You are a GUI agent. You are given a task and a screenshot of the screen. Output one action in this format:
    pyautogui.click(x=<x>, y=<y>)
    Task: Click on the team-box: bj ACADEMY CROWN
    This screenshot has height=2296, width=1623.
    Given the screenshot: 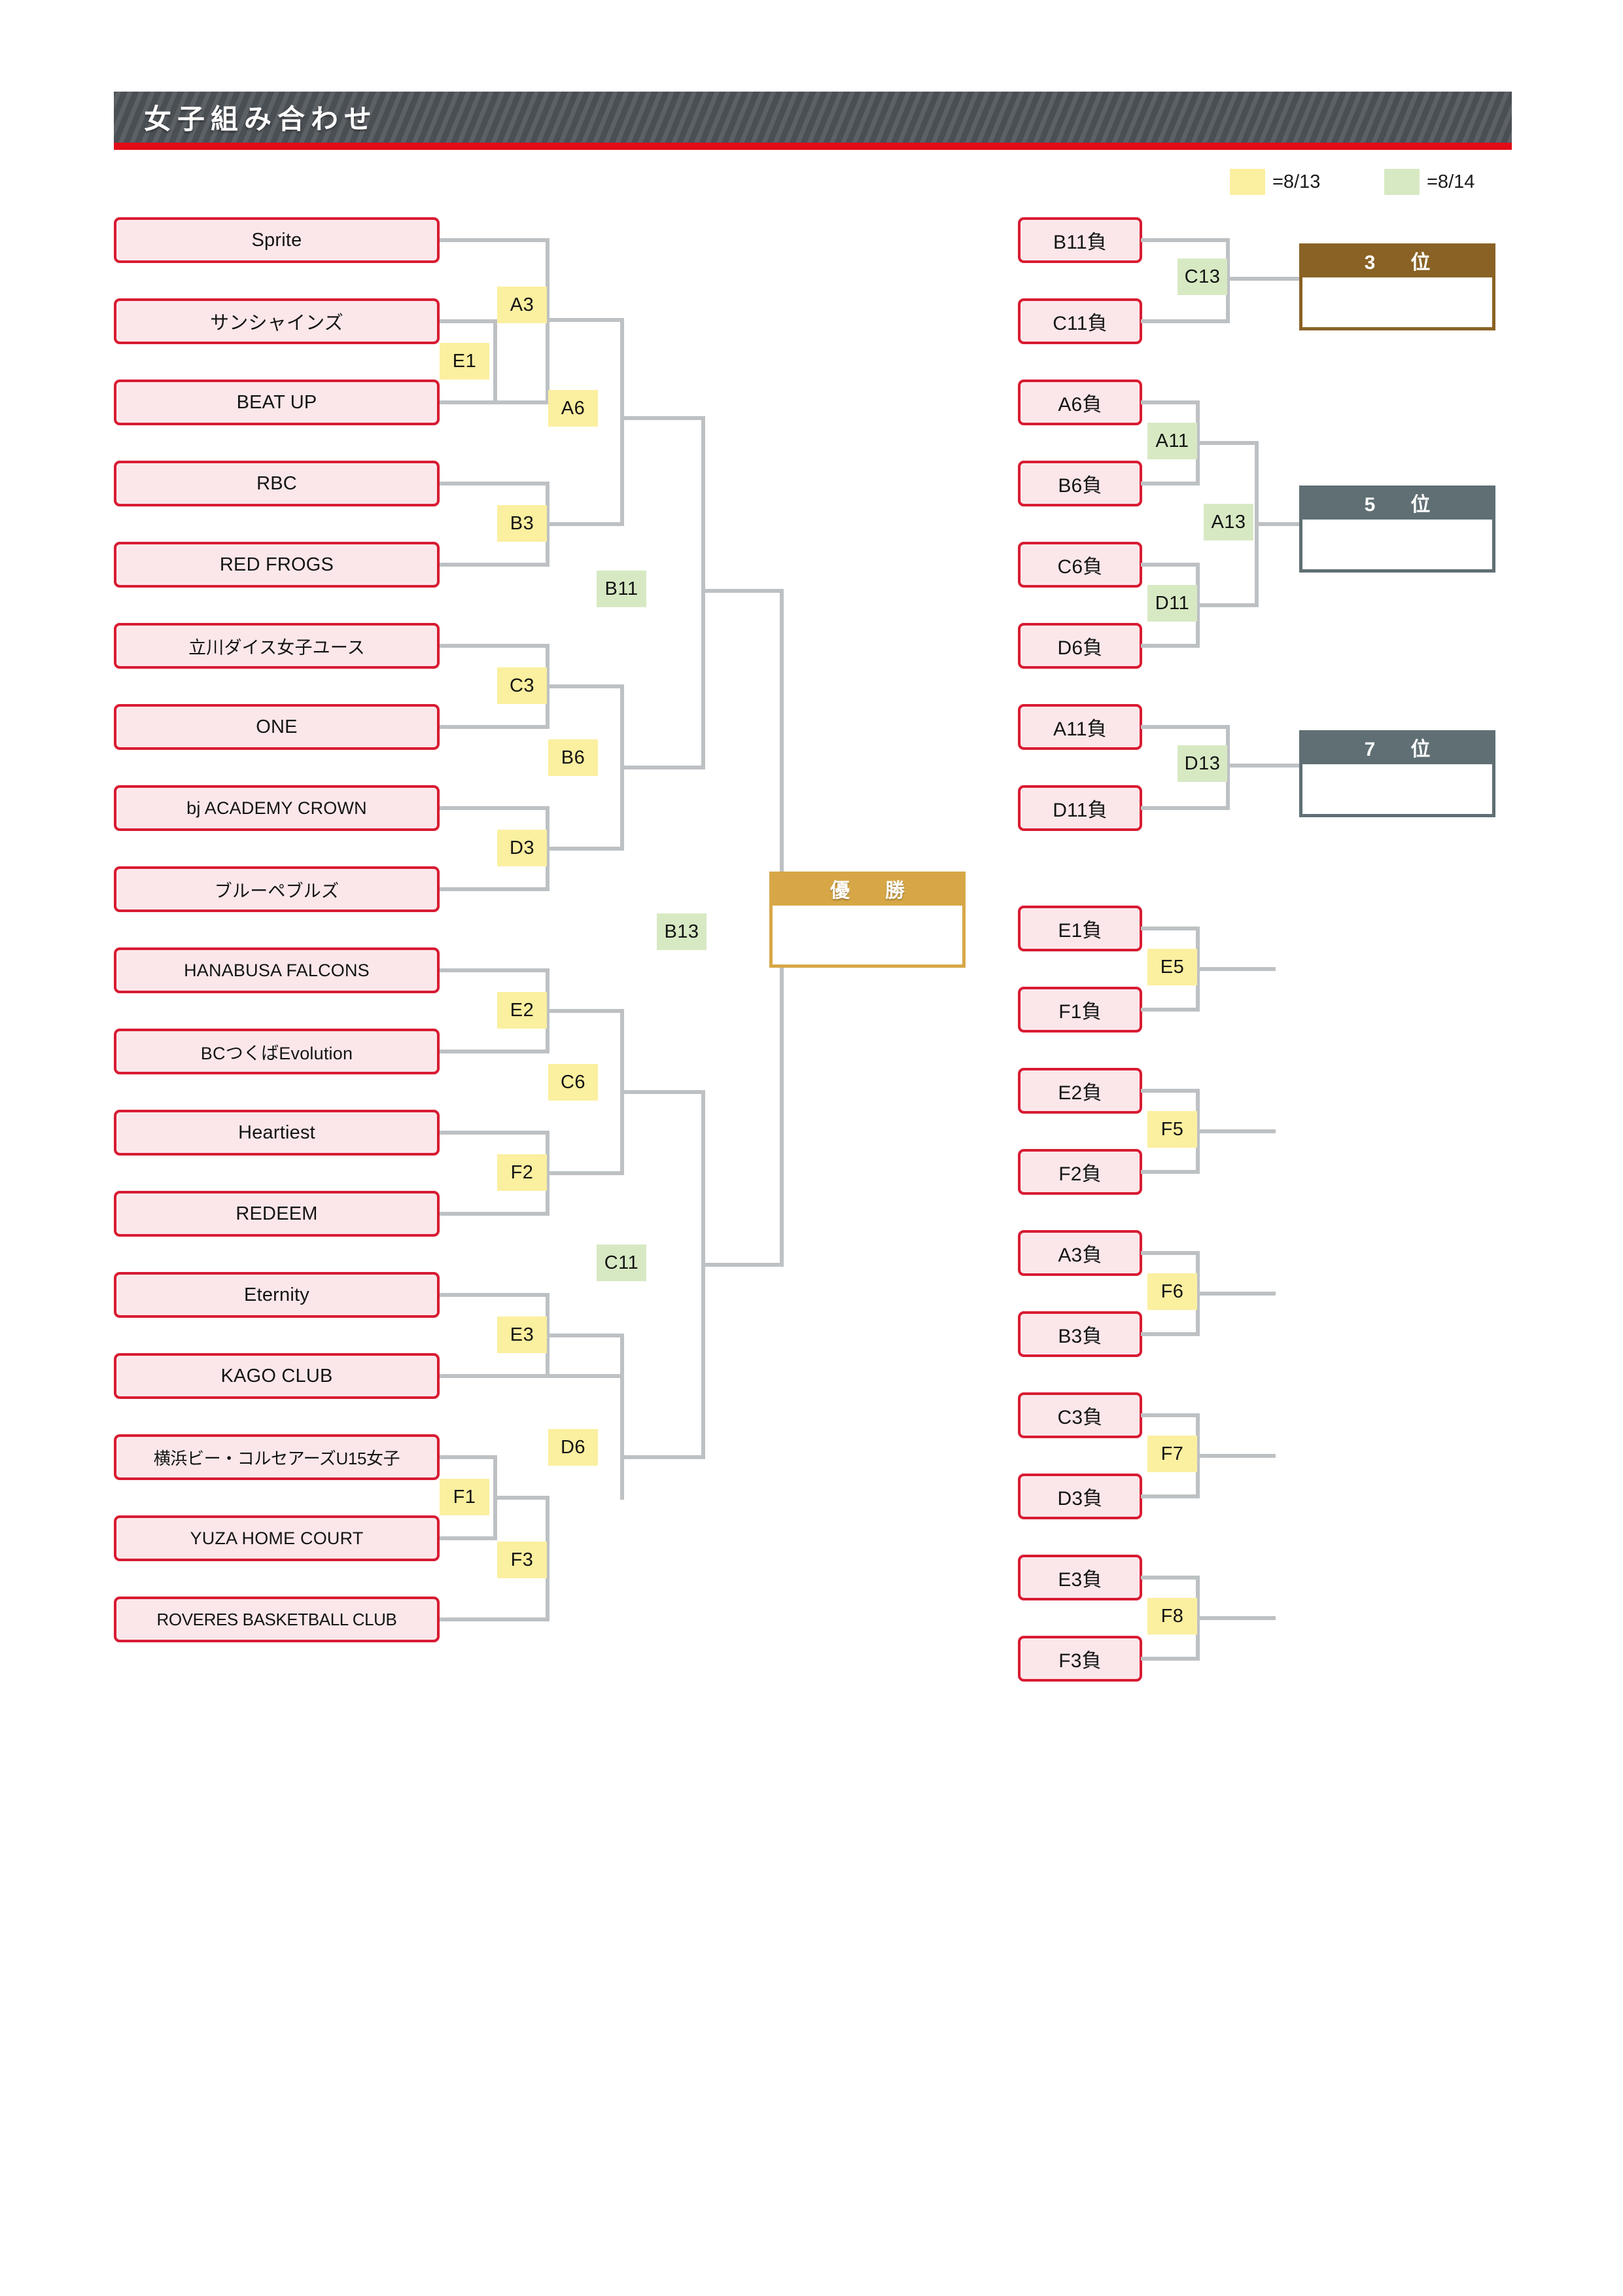 What is the action you would take?
    pyautogui.click(x=277, y=808)
    